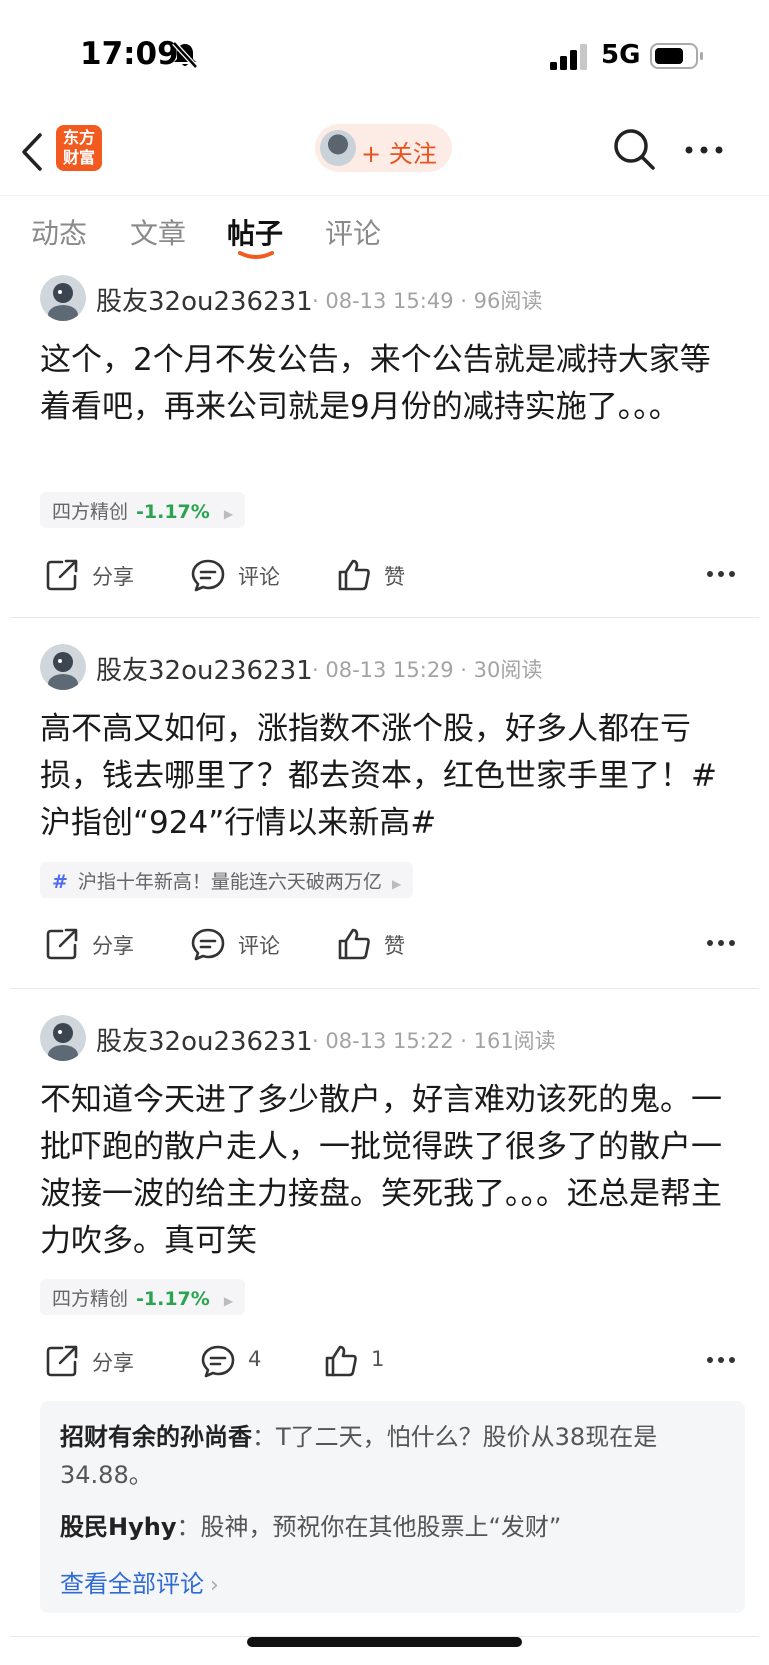 The image size is (769, 1665). I want to click on view-all-comments-link: 查看全部评论 ›, so click(139, 1581).